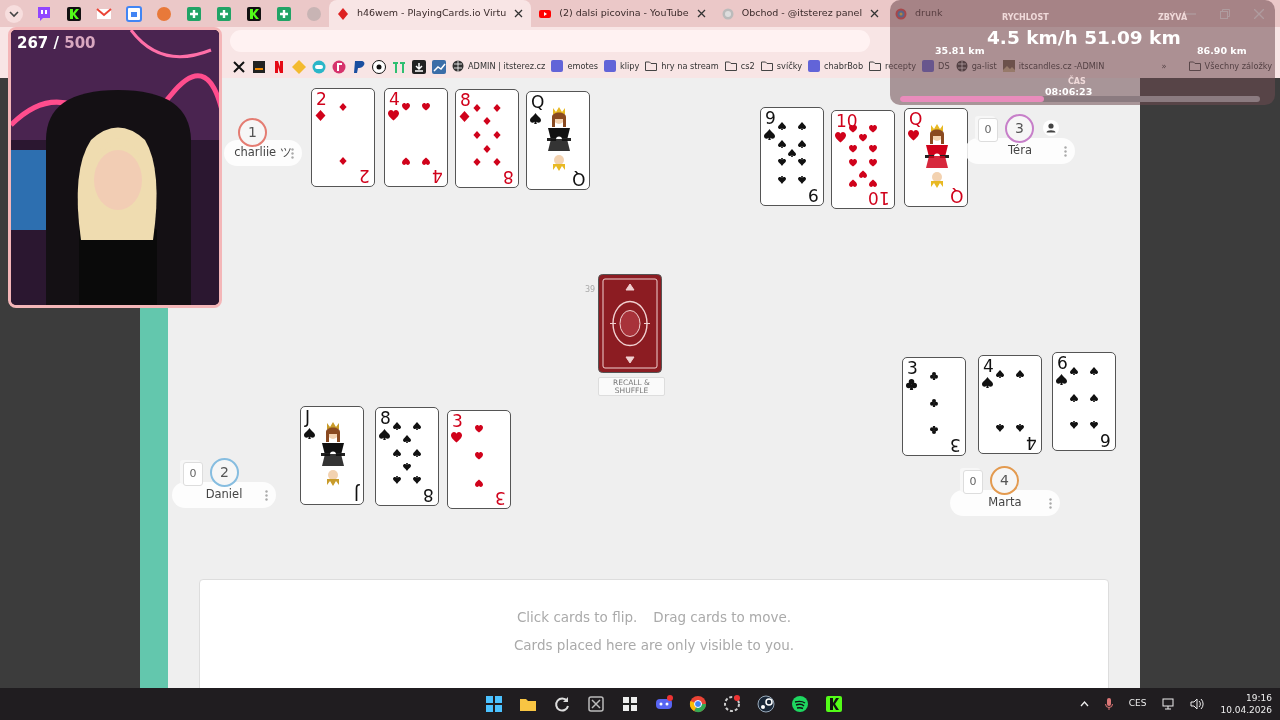  I want to click on spreadsheet-icon, so click(596, 704).